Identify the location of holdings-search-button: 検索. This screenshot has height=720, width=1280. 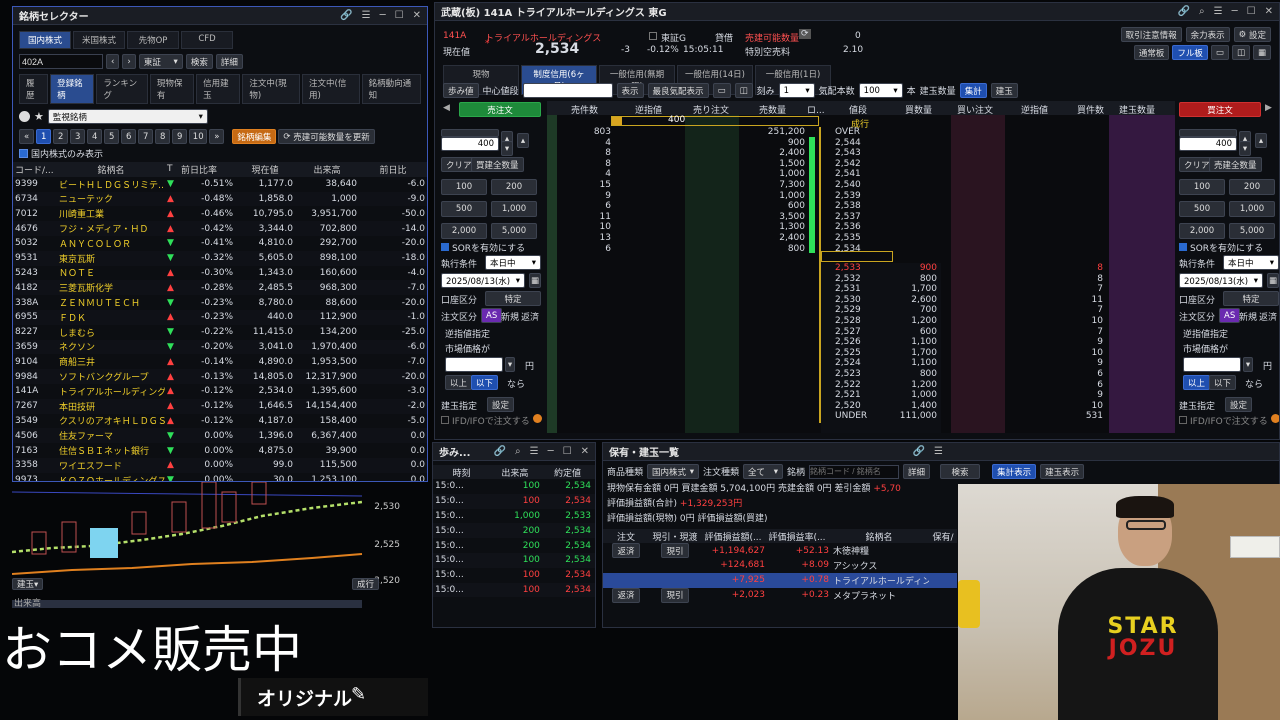
(960, 471).